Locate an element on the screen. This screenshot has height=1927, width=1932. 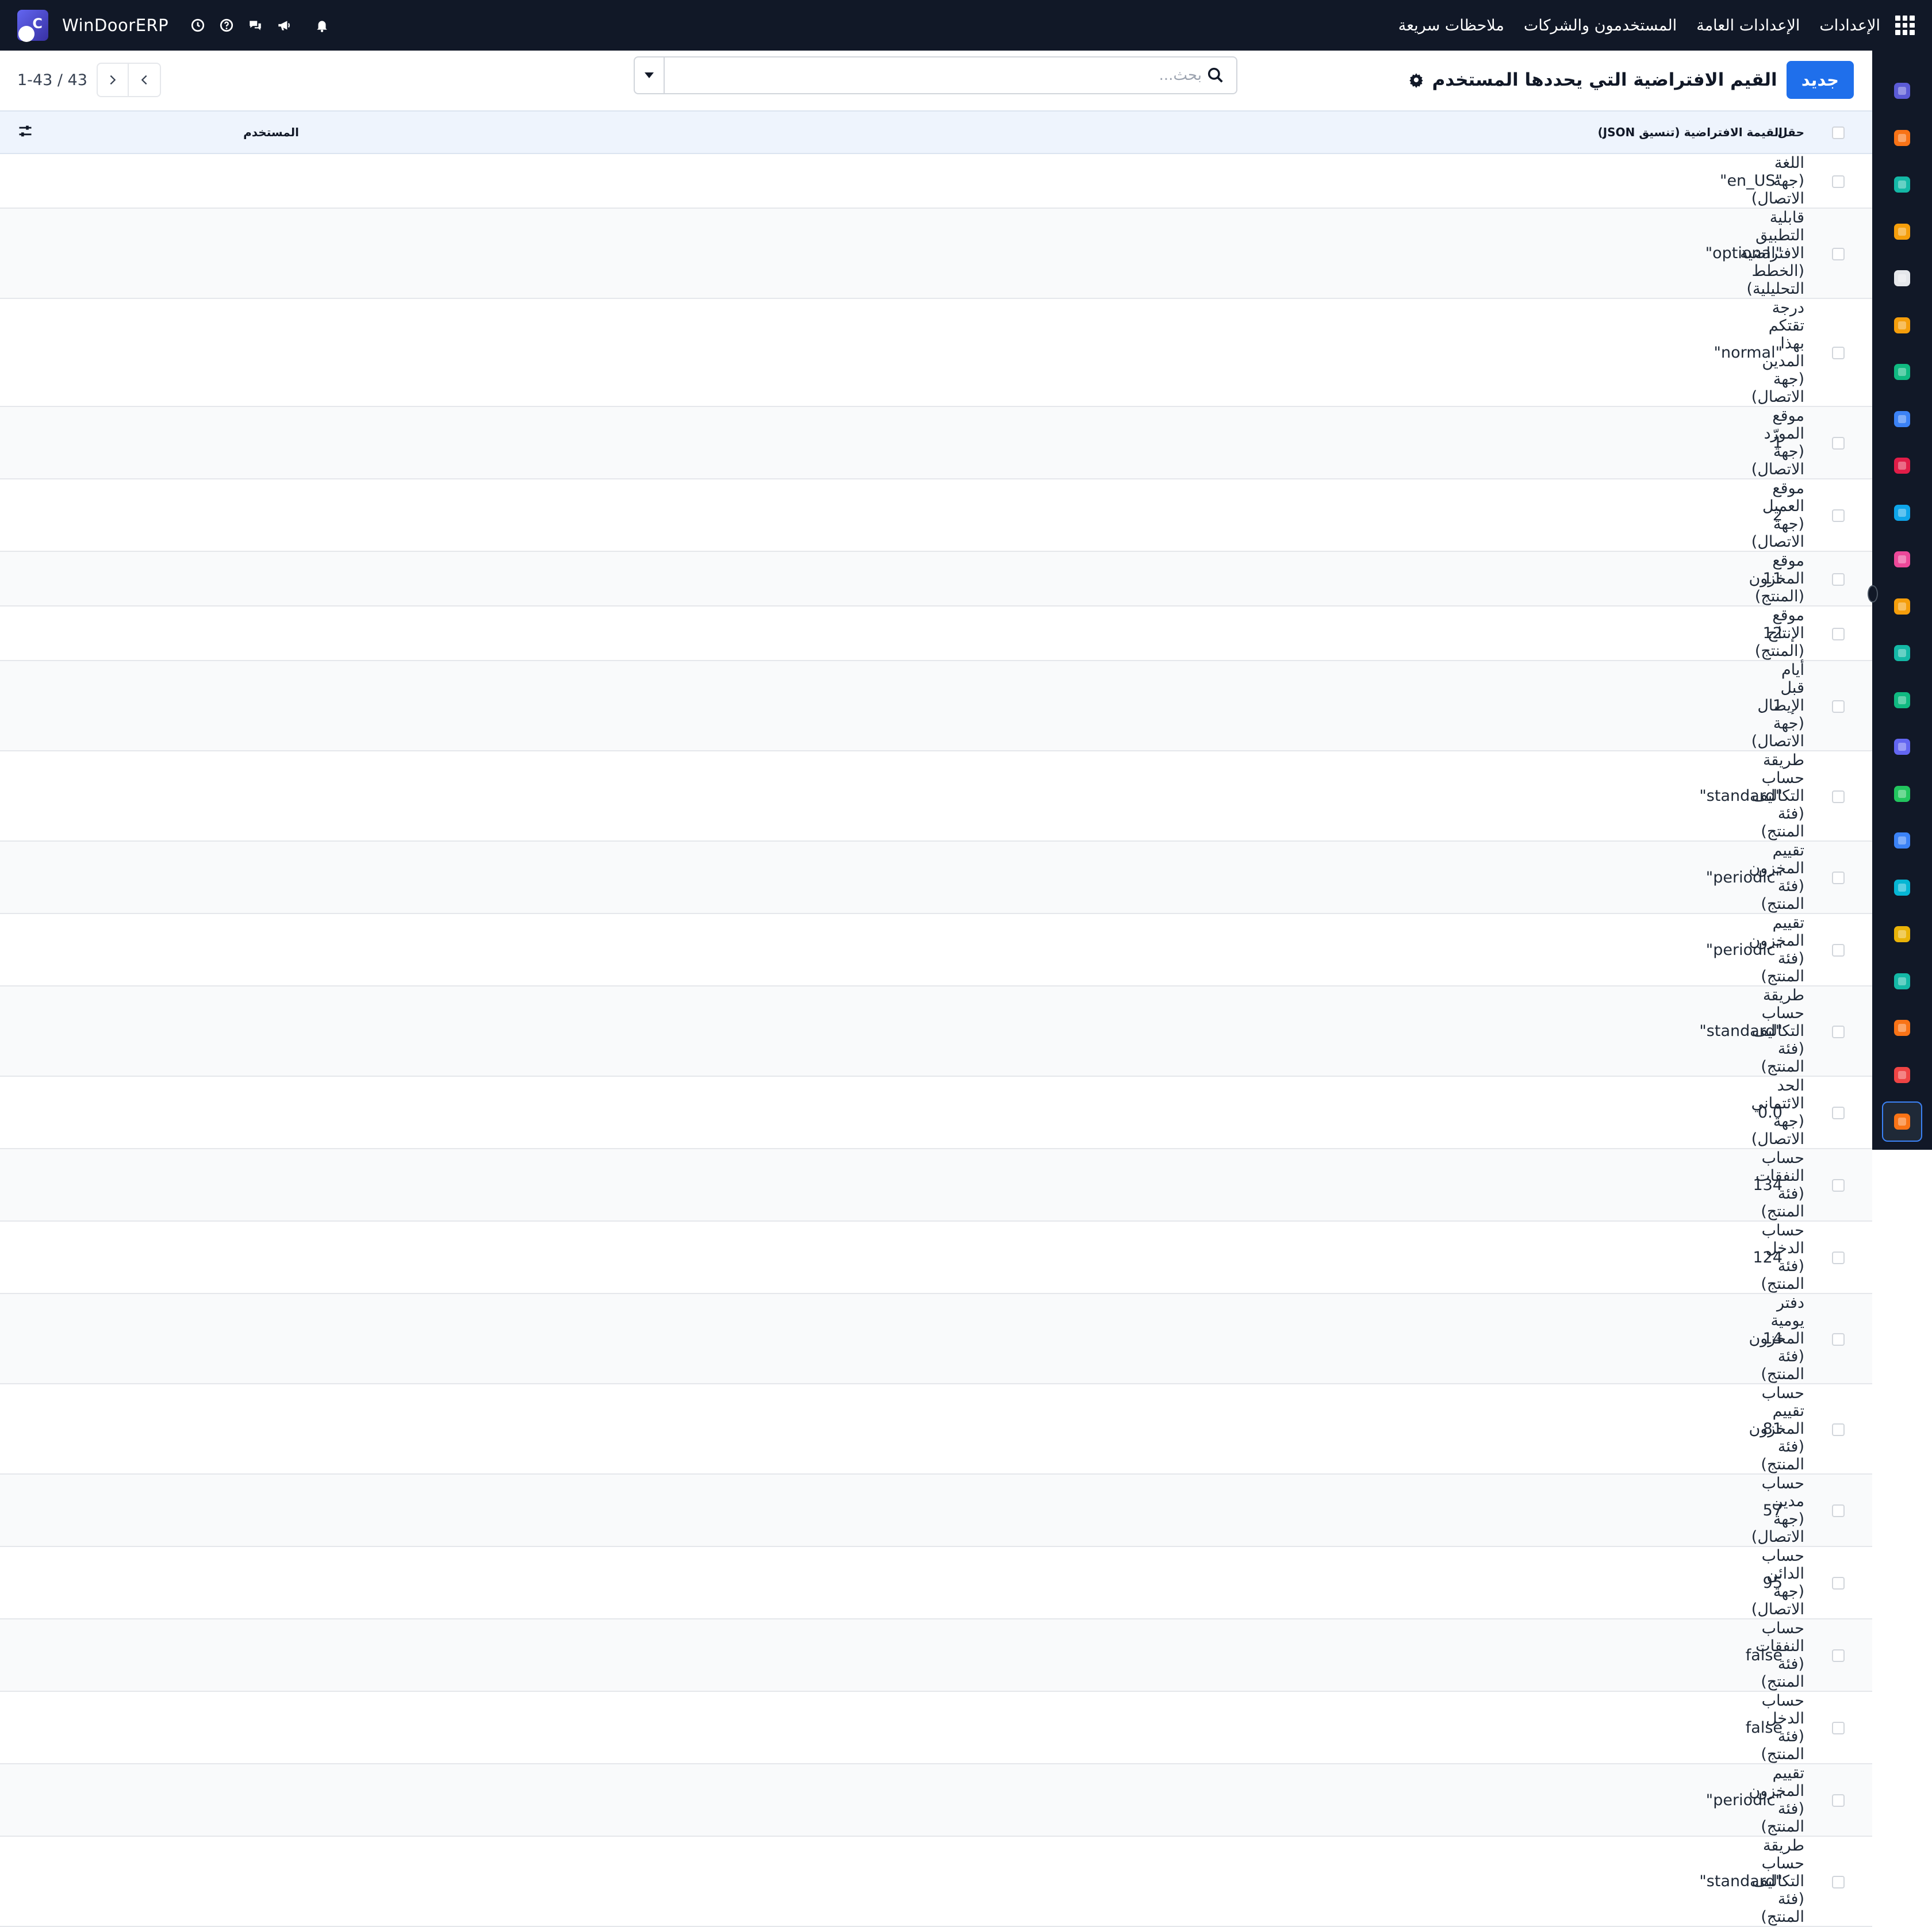
table-row: 11 موقع المخزون (المنتج) is located at coordinates (936, 578).